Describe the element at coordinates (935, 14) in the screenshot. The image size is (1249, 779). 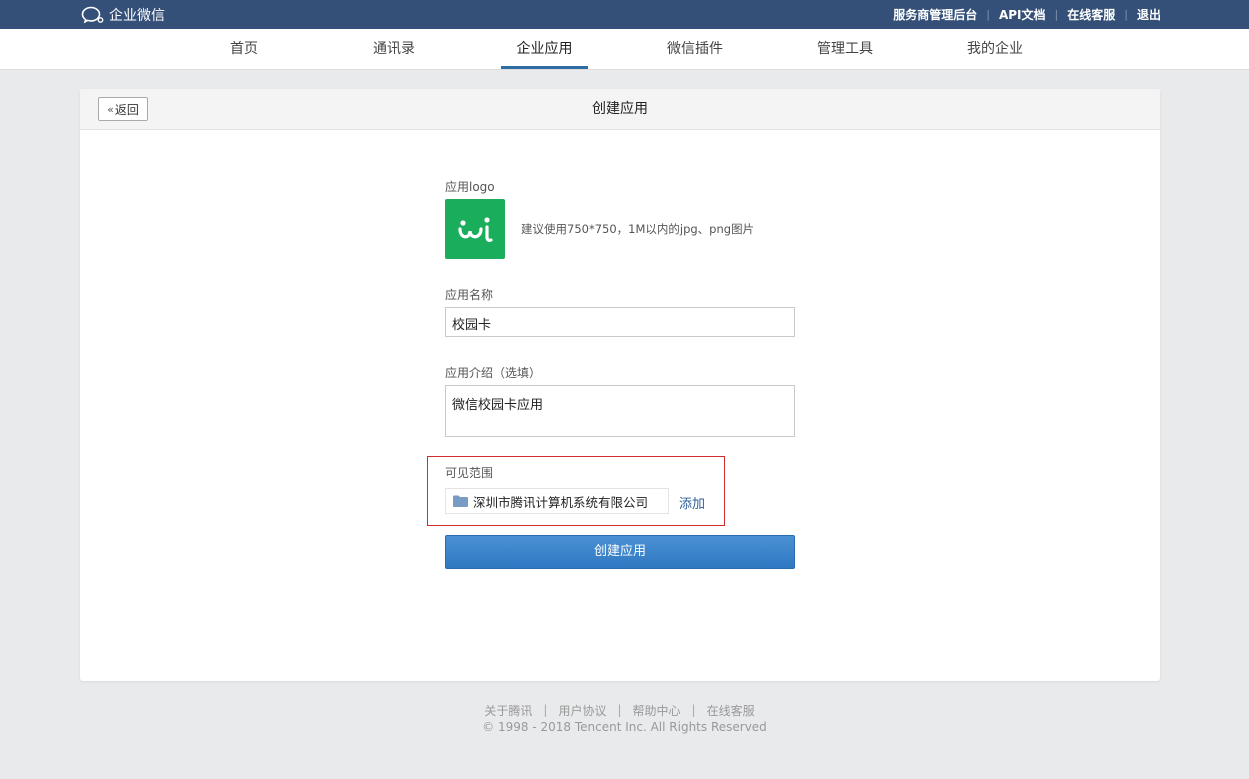
I see `partner-admin-link: 服务商管理后台` at that location.